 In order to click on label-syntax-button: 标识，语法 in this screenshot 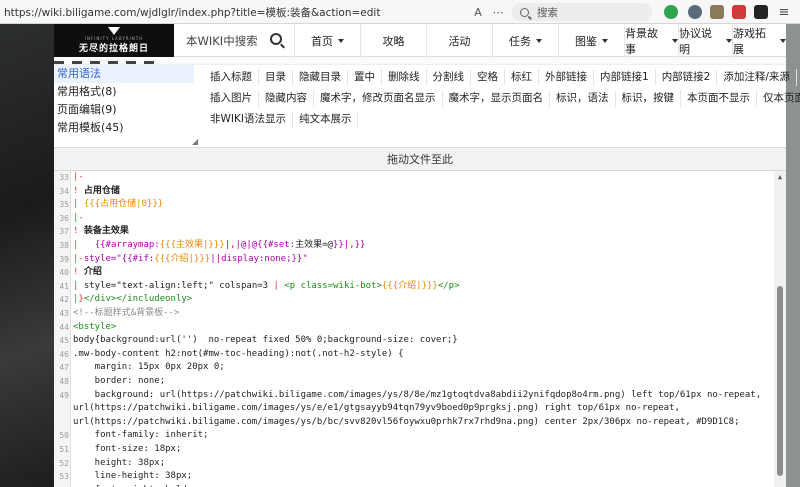, I will do `click(583, 98)`.